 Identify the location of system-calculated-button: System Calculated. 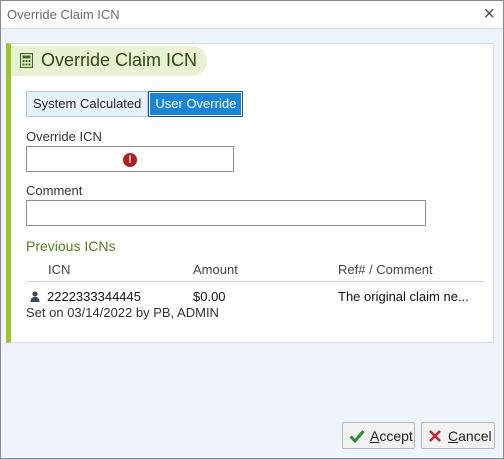
(87, 104).